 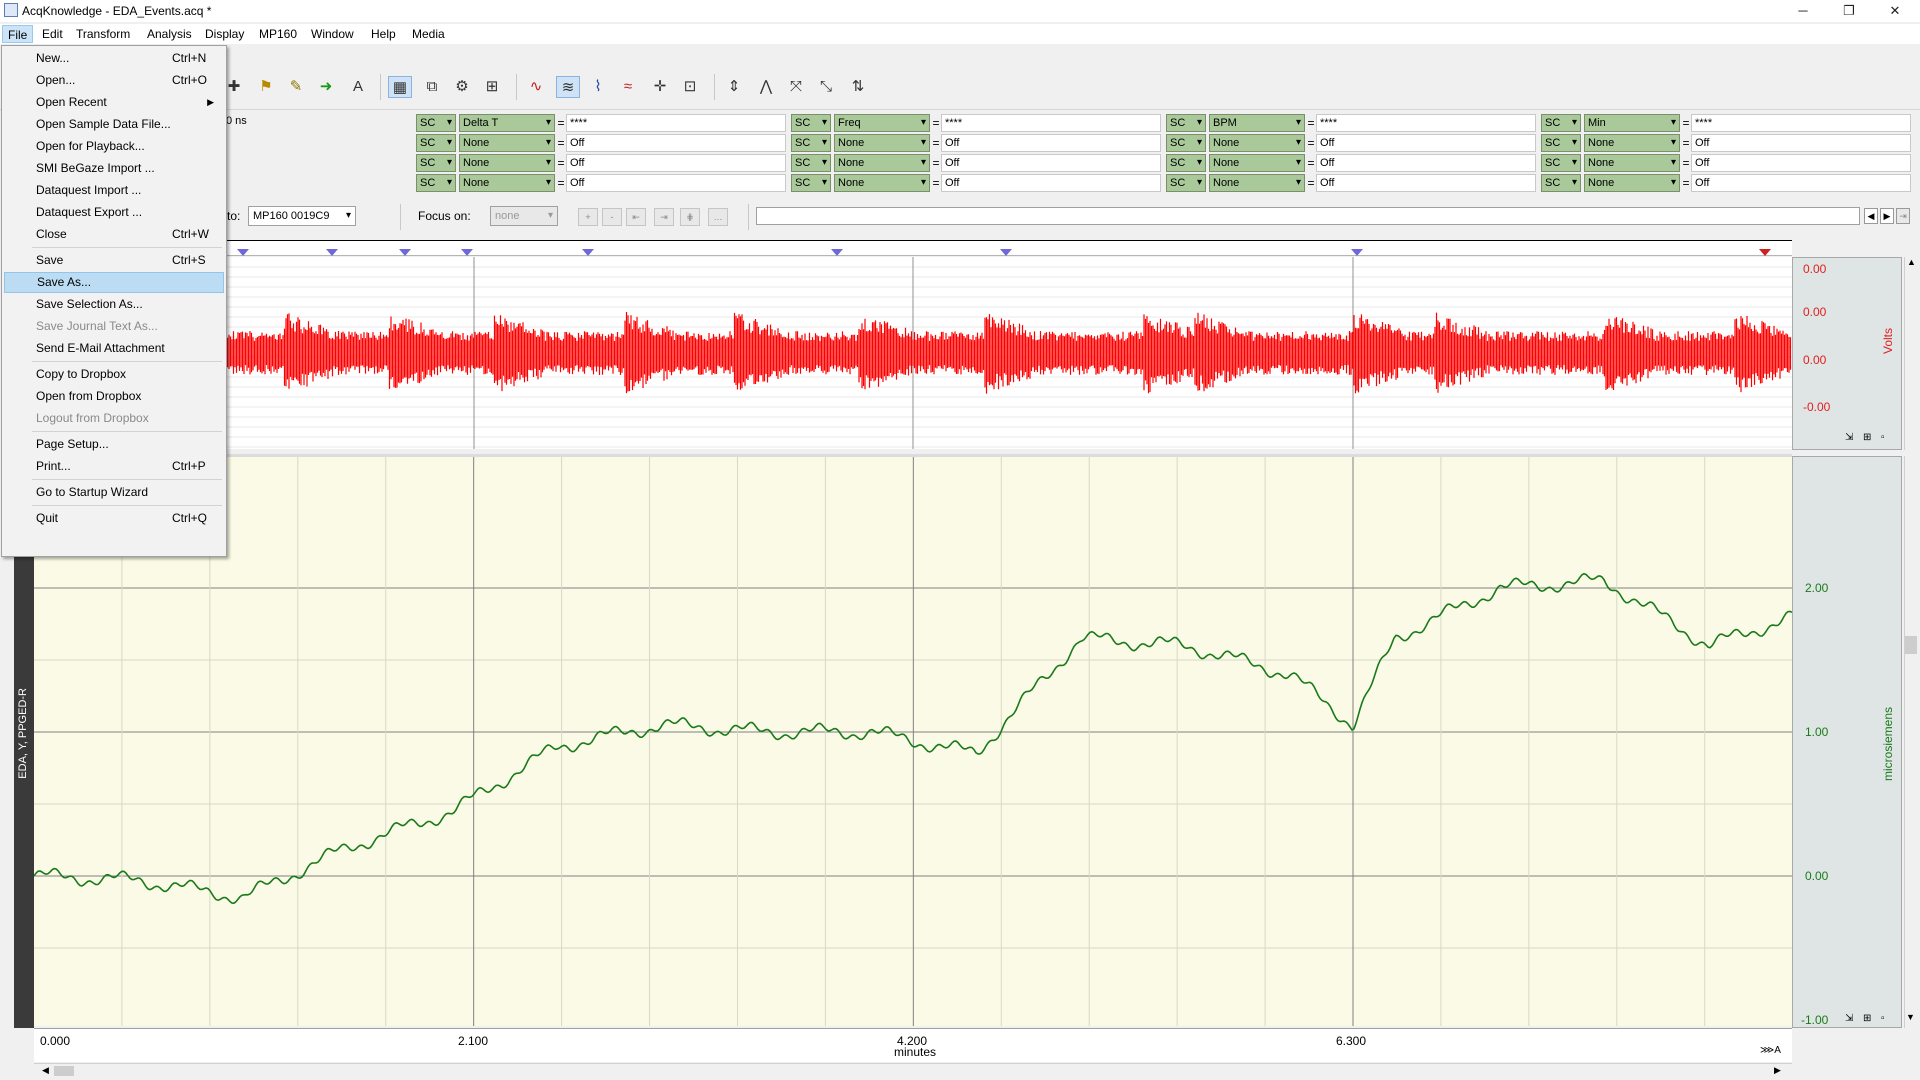 I want to click on journal-field, so click(x=1308, y=216).